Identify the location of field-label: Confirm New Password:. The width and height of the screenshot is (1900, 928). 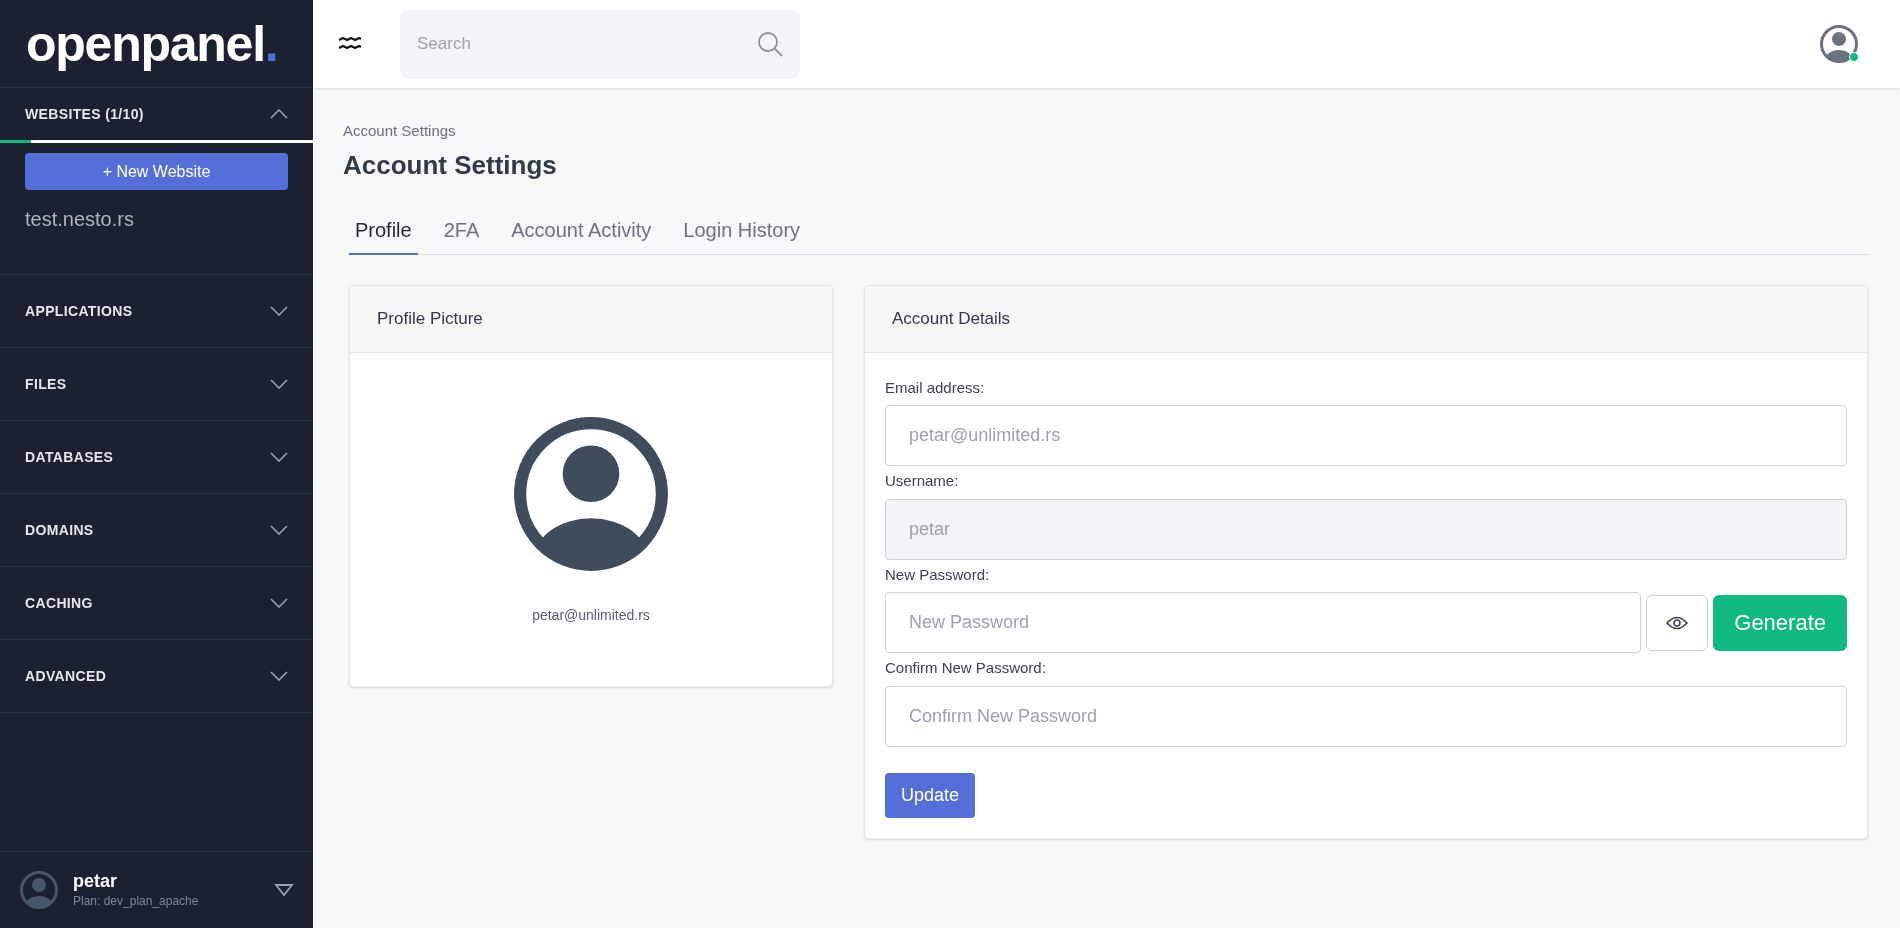
(966, 668).